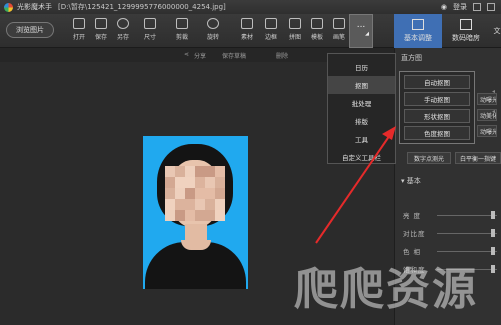 The image size is (501, 325). Describe the element at coordinates (181, 37) in the screenshot. I see `crop-label: 剪裁` at that location.